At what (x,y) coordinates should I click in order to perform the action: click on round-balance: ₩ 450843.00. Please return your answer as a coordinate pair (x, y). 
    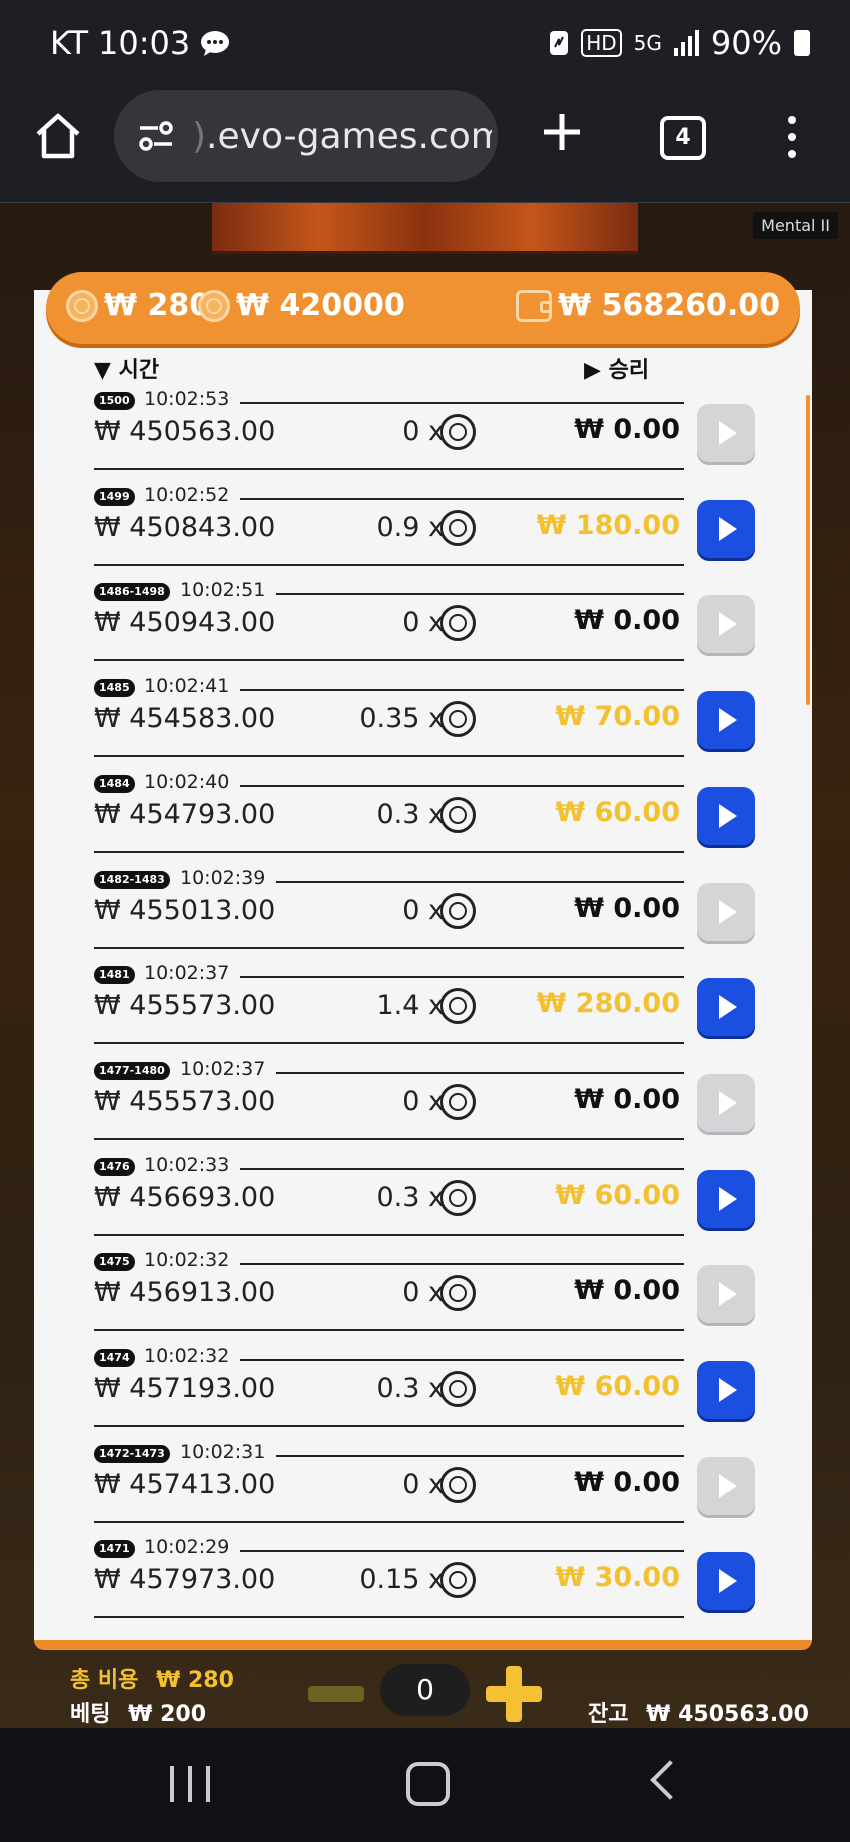
    Looking at the image, I should click on (185, 527).